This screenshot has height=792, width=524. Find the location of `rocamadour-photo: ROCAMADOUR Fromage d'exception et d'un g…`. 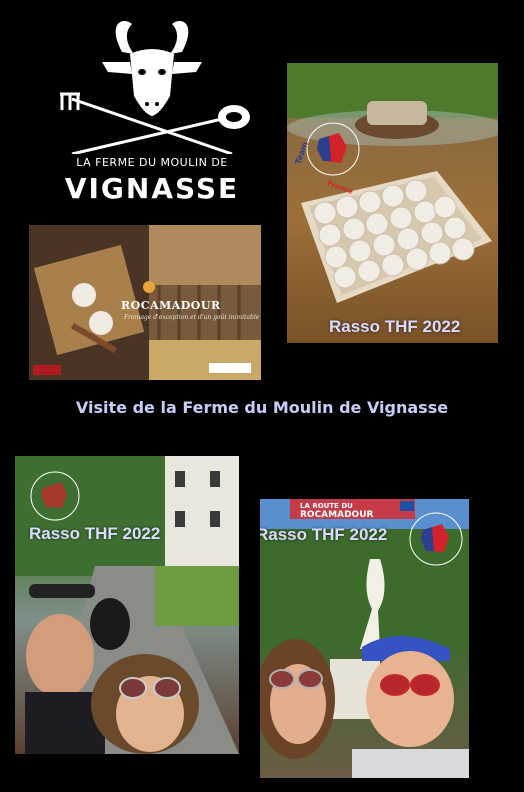

rocamadour-photo: ROCAMADOUR Fromage d'exception et d'un g… is located at coordinates (145, 302).